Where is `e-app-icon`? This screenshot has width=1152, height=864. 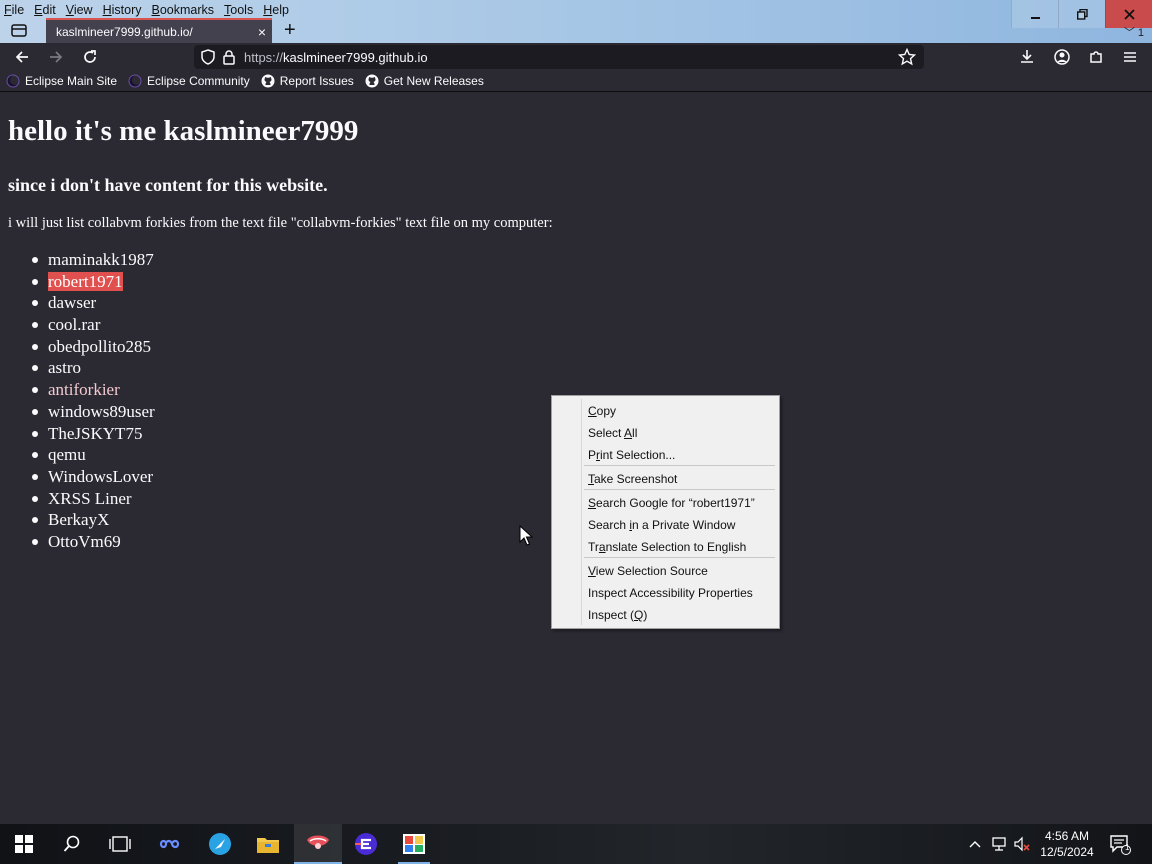 e-app-icon is located at coordinates (366, 844).